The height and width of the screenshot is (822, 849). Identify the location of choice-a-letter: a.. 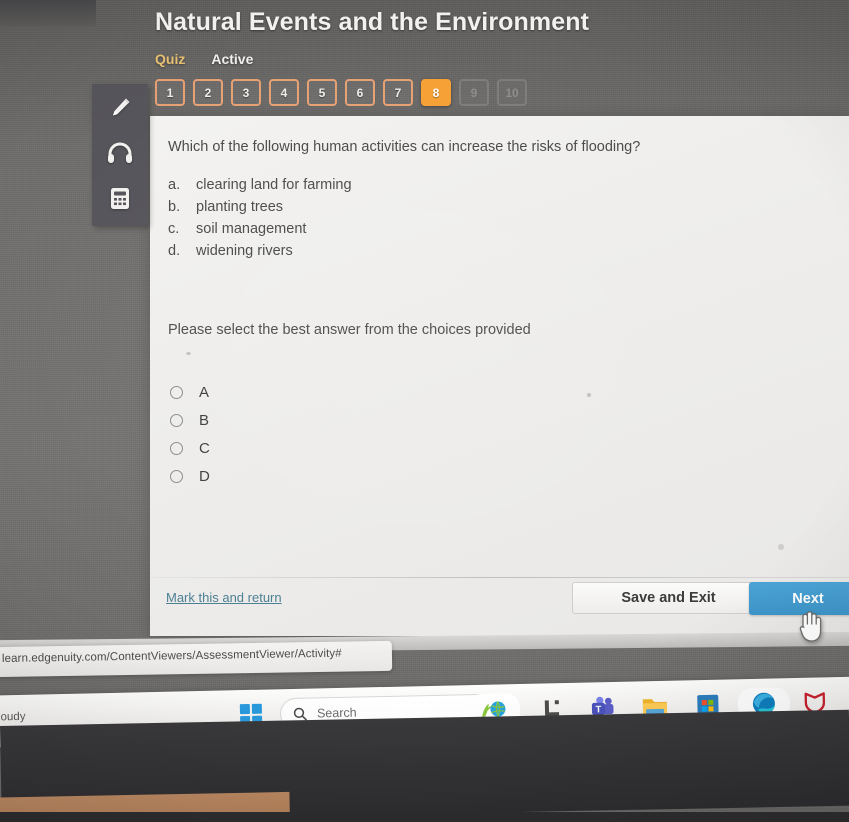
(174, 185).